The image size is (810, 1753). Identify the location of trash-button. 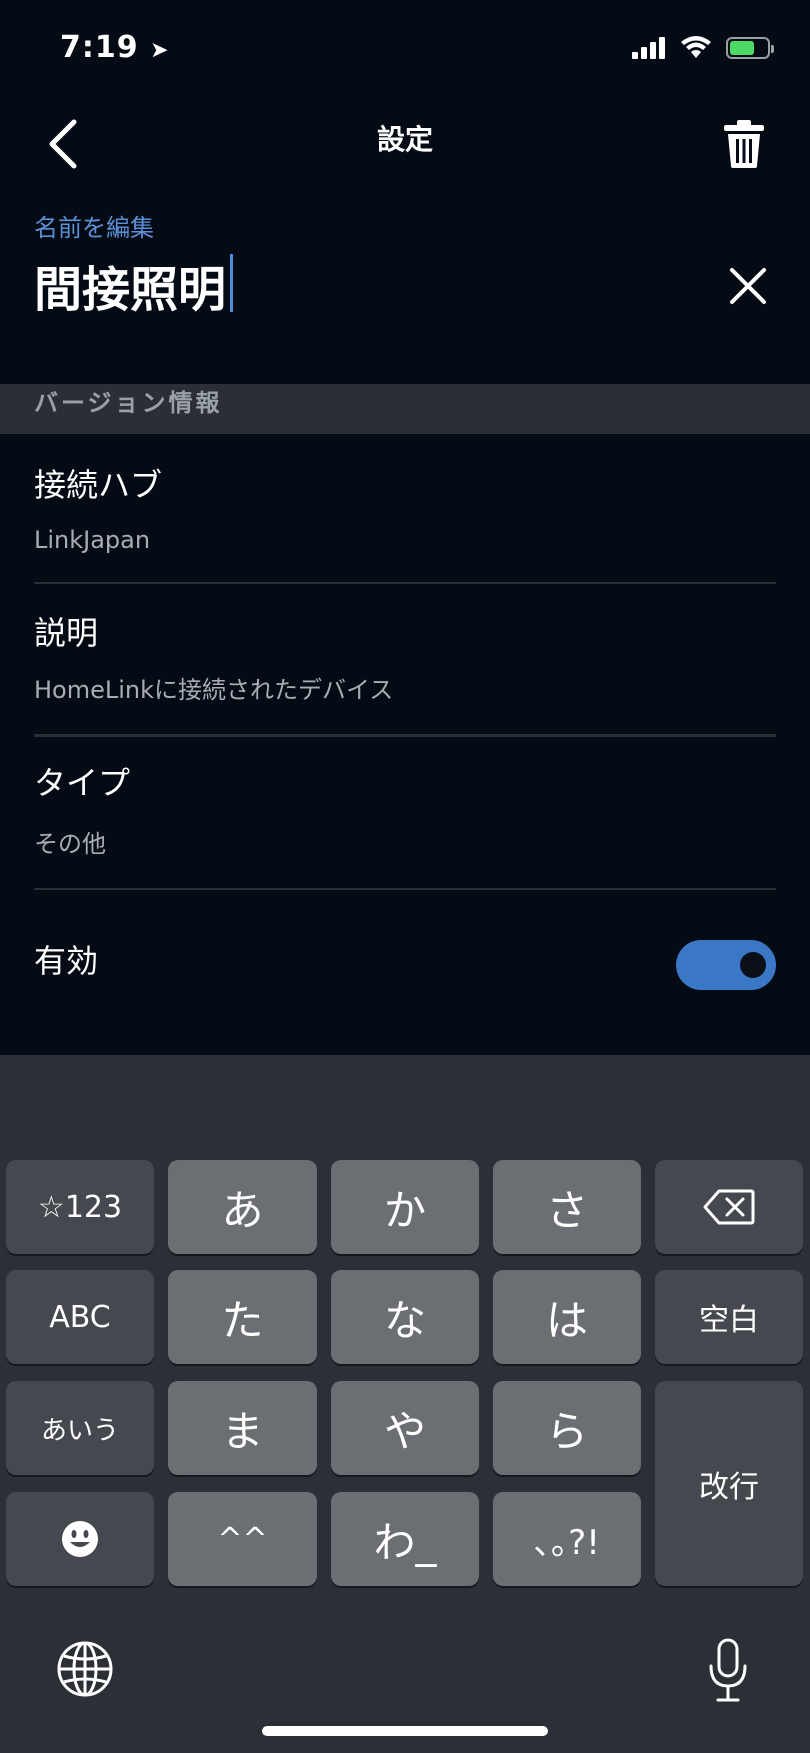
(744, 144).